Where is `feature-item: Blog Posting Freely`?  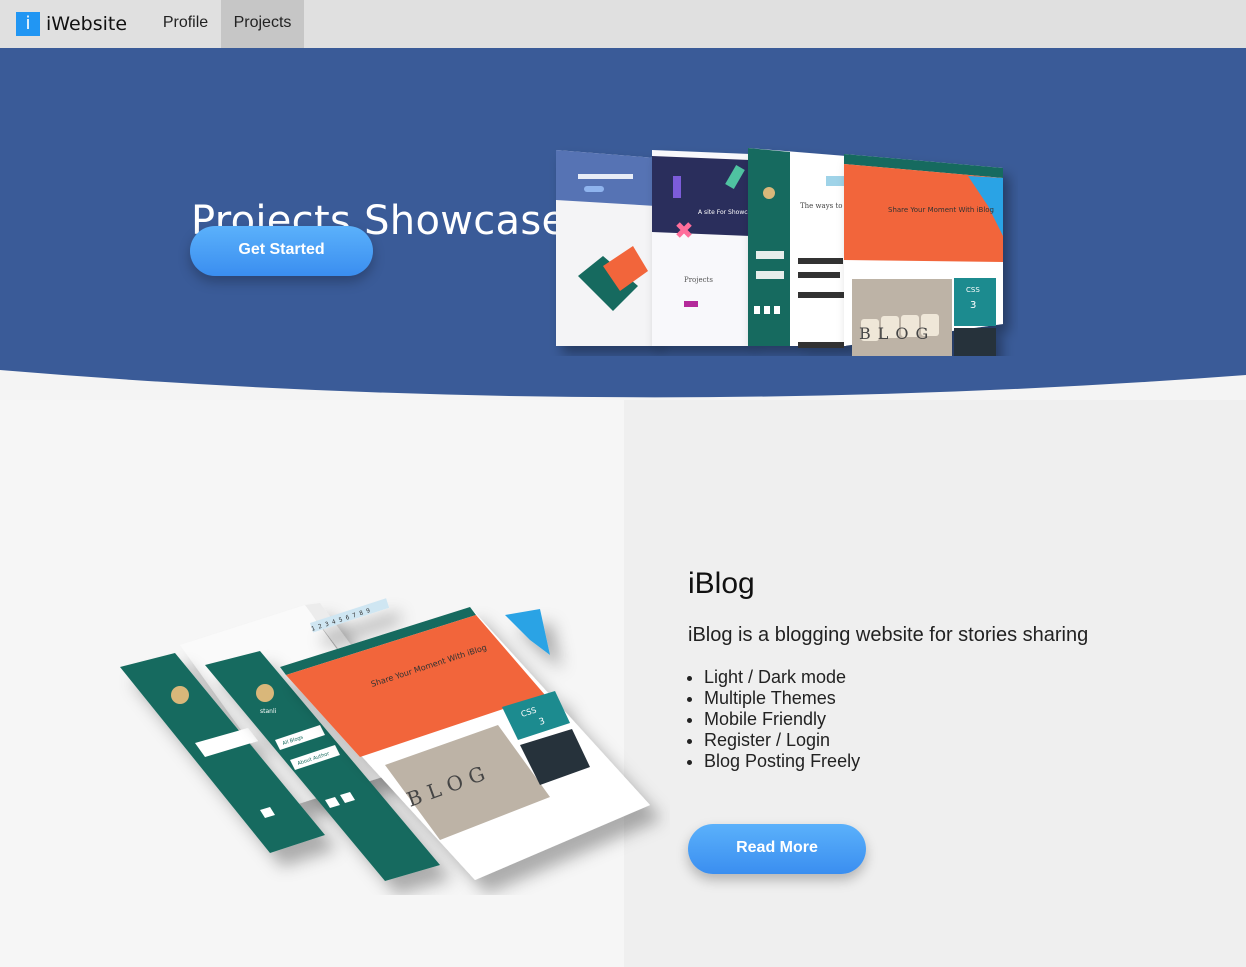
feature-item: Blog Posting Freely is located at coordinates (782, 761).